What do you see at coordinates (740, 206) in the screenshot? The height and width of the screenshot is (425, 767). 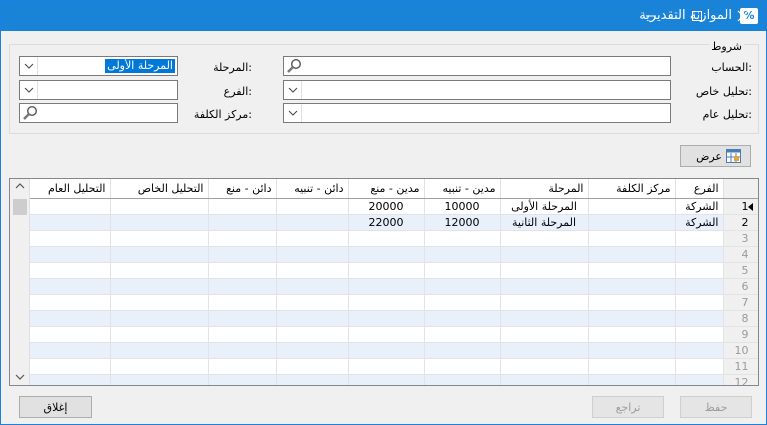 I see `row-number: 1` at bounding box center [740, 206].